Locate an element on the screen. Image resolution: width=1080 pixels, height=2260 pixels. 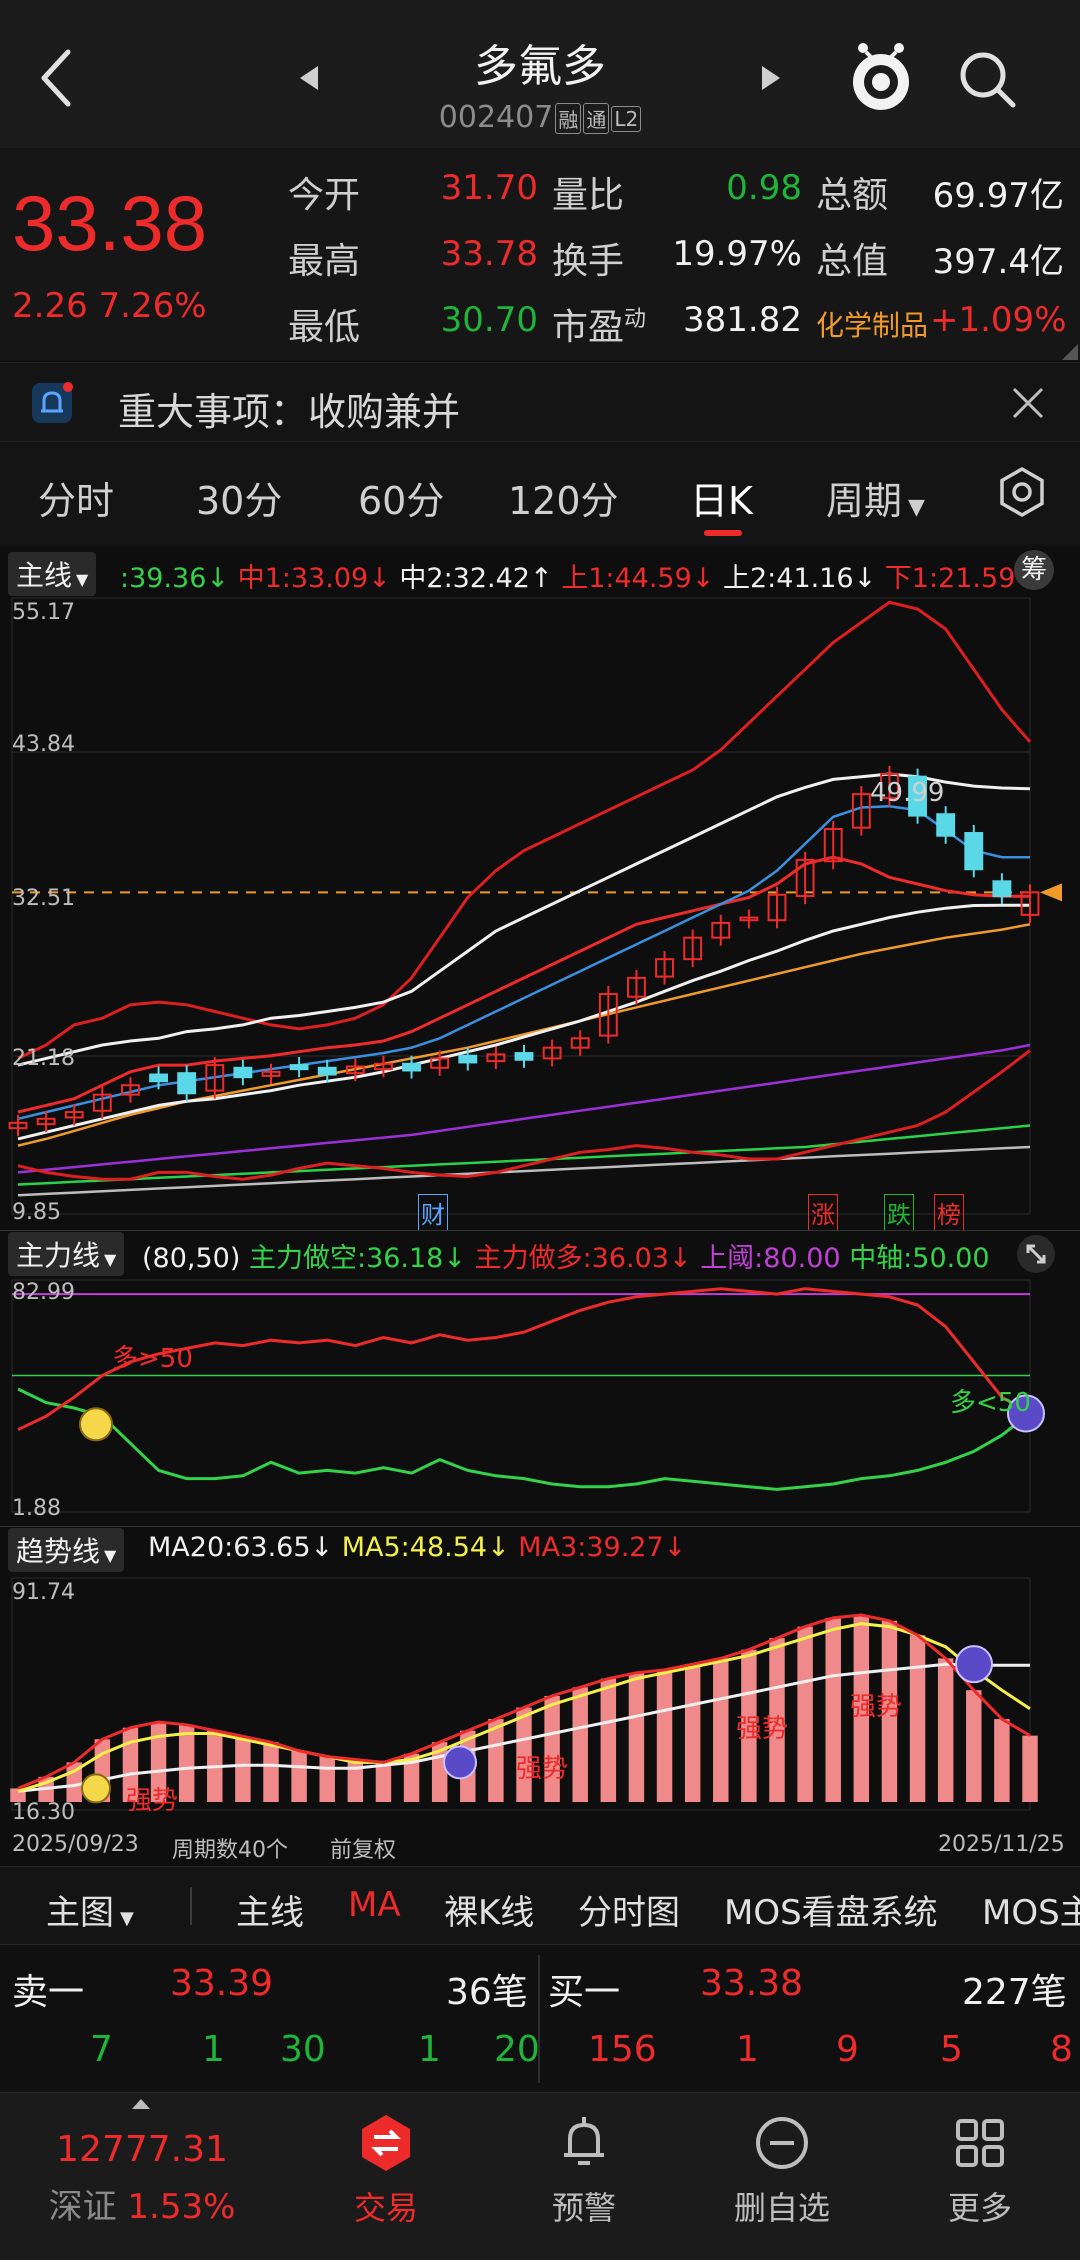
trend-legend: MA20:63.65↓ MA5:48.54↓ MA3:39.27↓ is located at coordinates (417, 1547).